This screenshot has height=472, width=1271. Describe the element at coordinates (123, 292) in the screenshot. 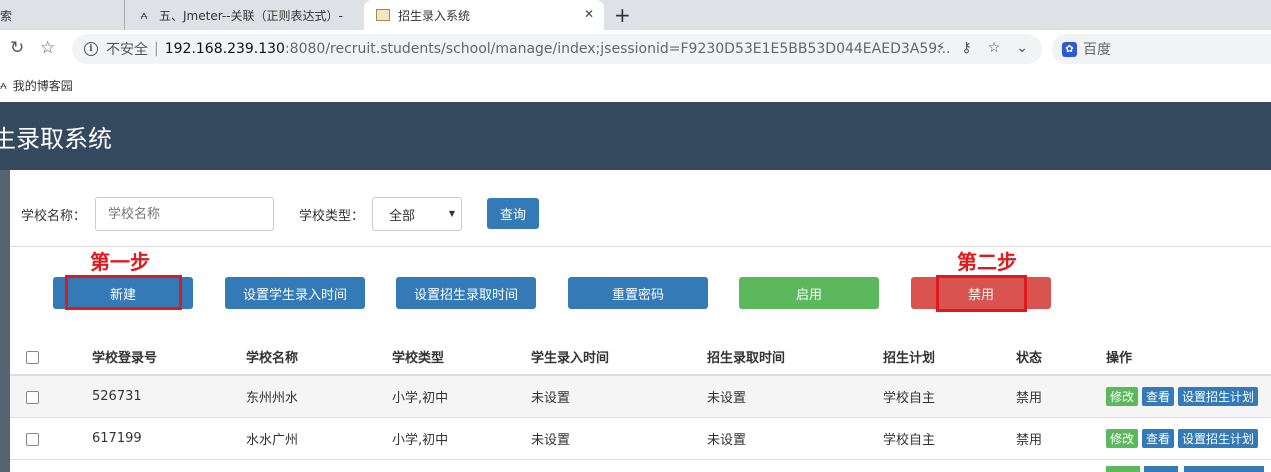

I see `step1-highlight-box` at that location.